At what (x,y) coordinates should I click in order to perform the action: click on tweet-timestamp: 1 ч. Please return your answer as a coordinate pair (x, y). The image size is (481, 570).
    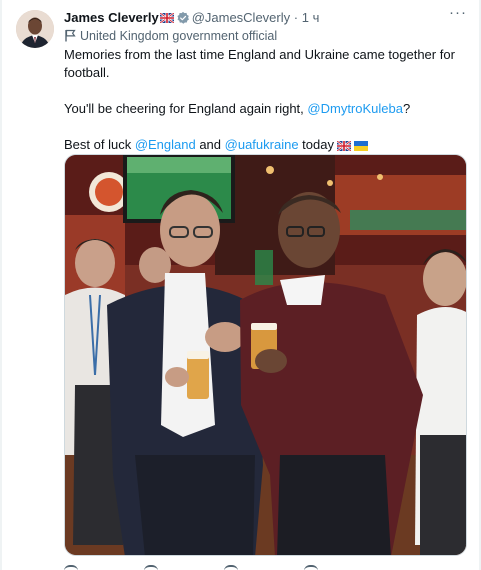
    Looking at the image, I should click on (311, 17).